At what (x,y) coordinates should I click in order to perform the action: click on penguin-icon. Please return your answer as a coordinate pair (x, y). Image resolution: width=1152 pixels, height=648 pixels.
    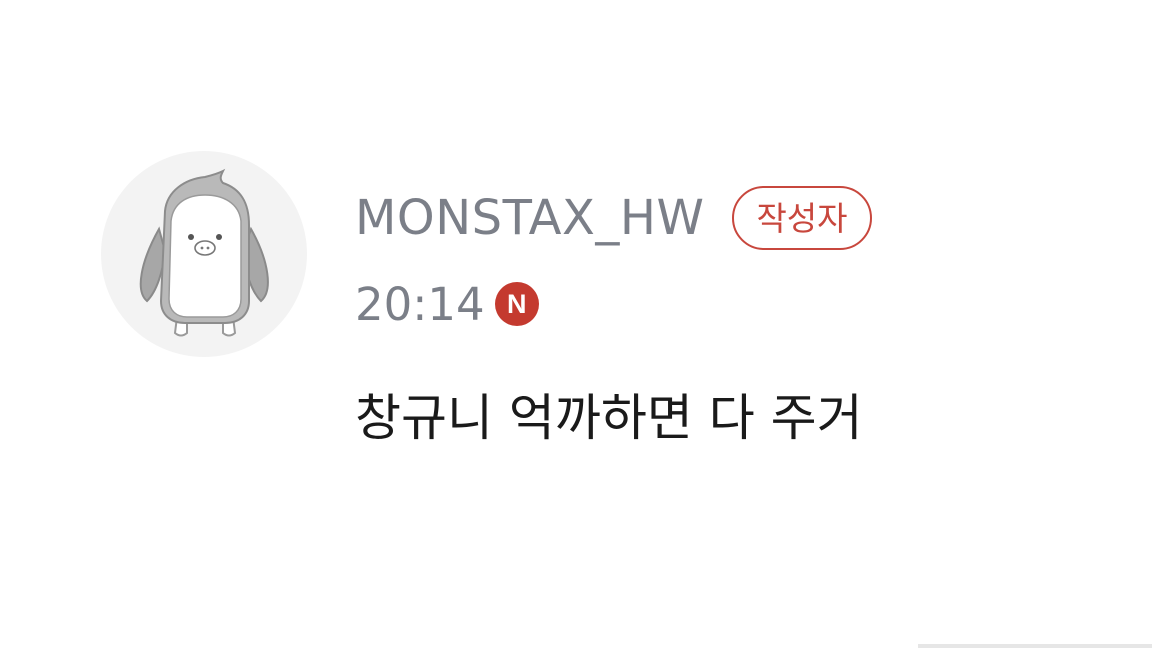
    Looking at the image, I should click on (204, 252).